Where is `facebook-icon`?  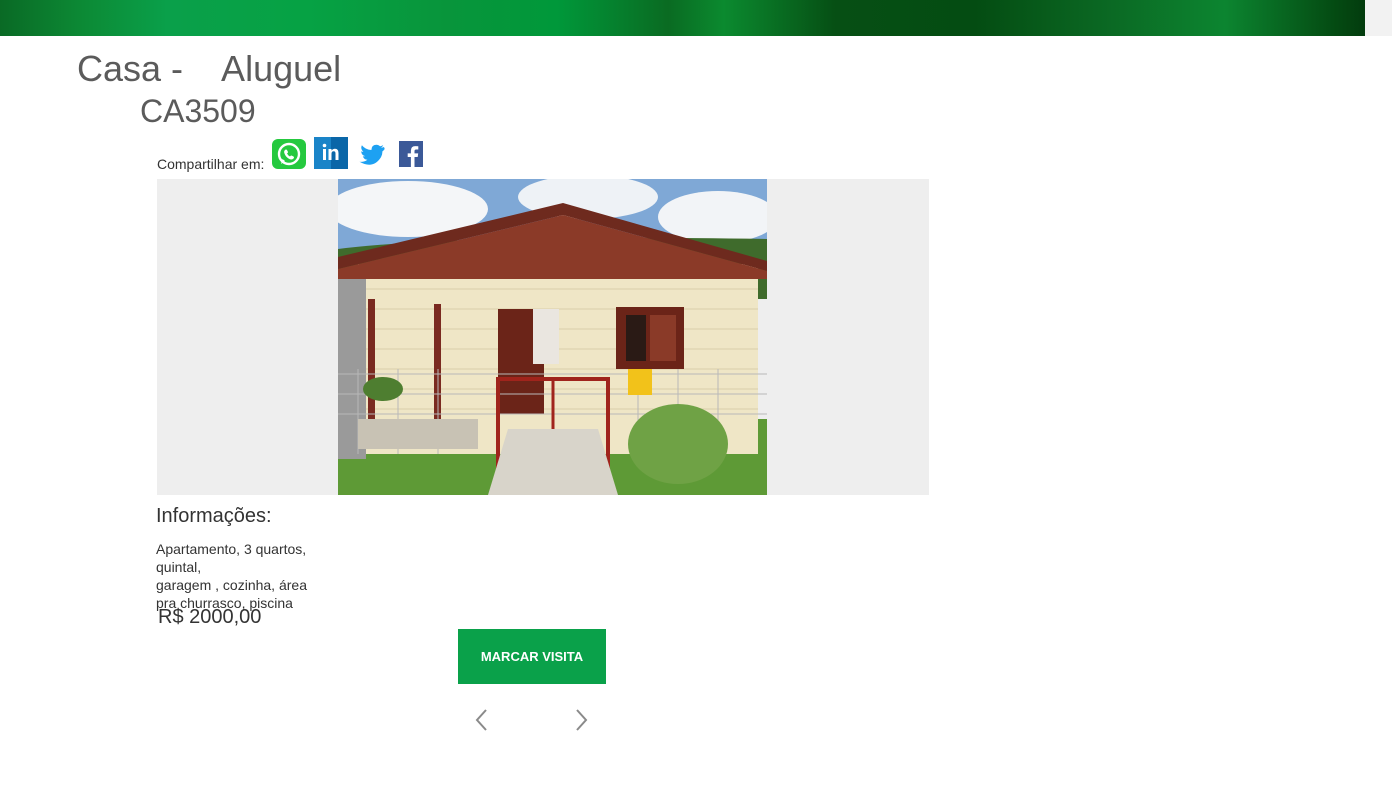 facebook-icon is located at coordinates (411, 156).